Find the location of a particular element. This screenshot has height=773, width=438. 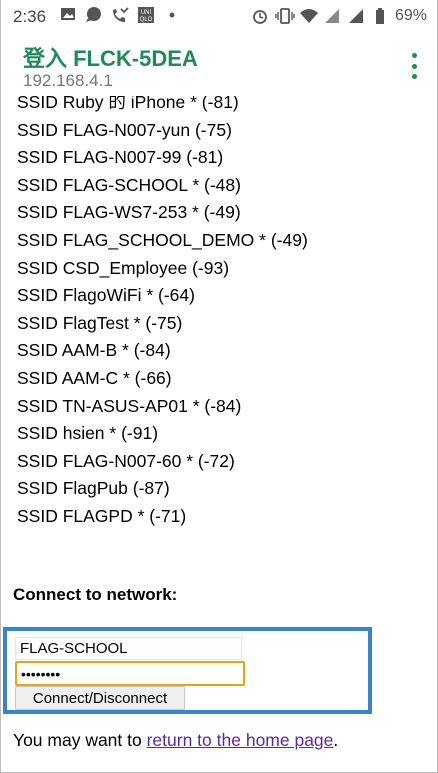

vibrate-icon is located at coordinates (285, 16).